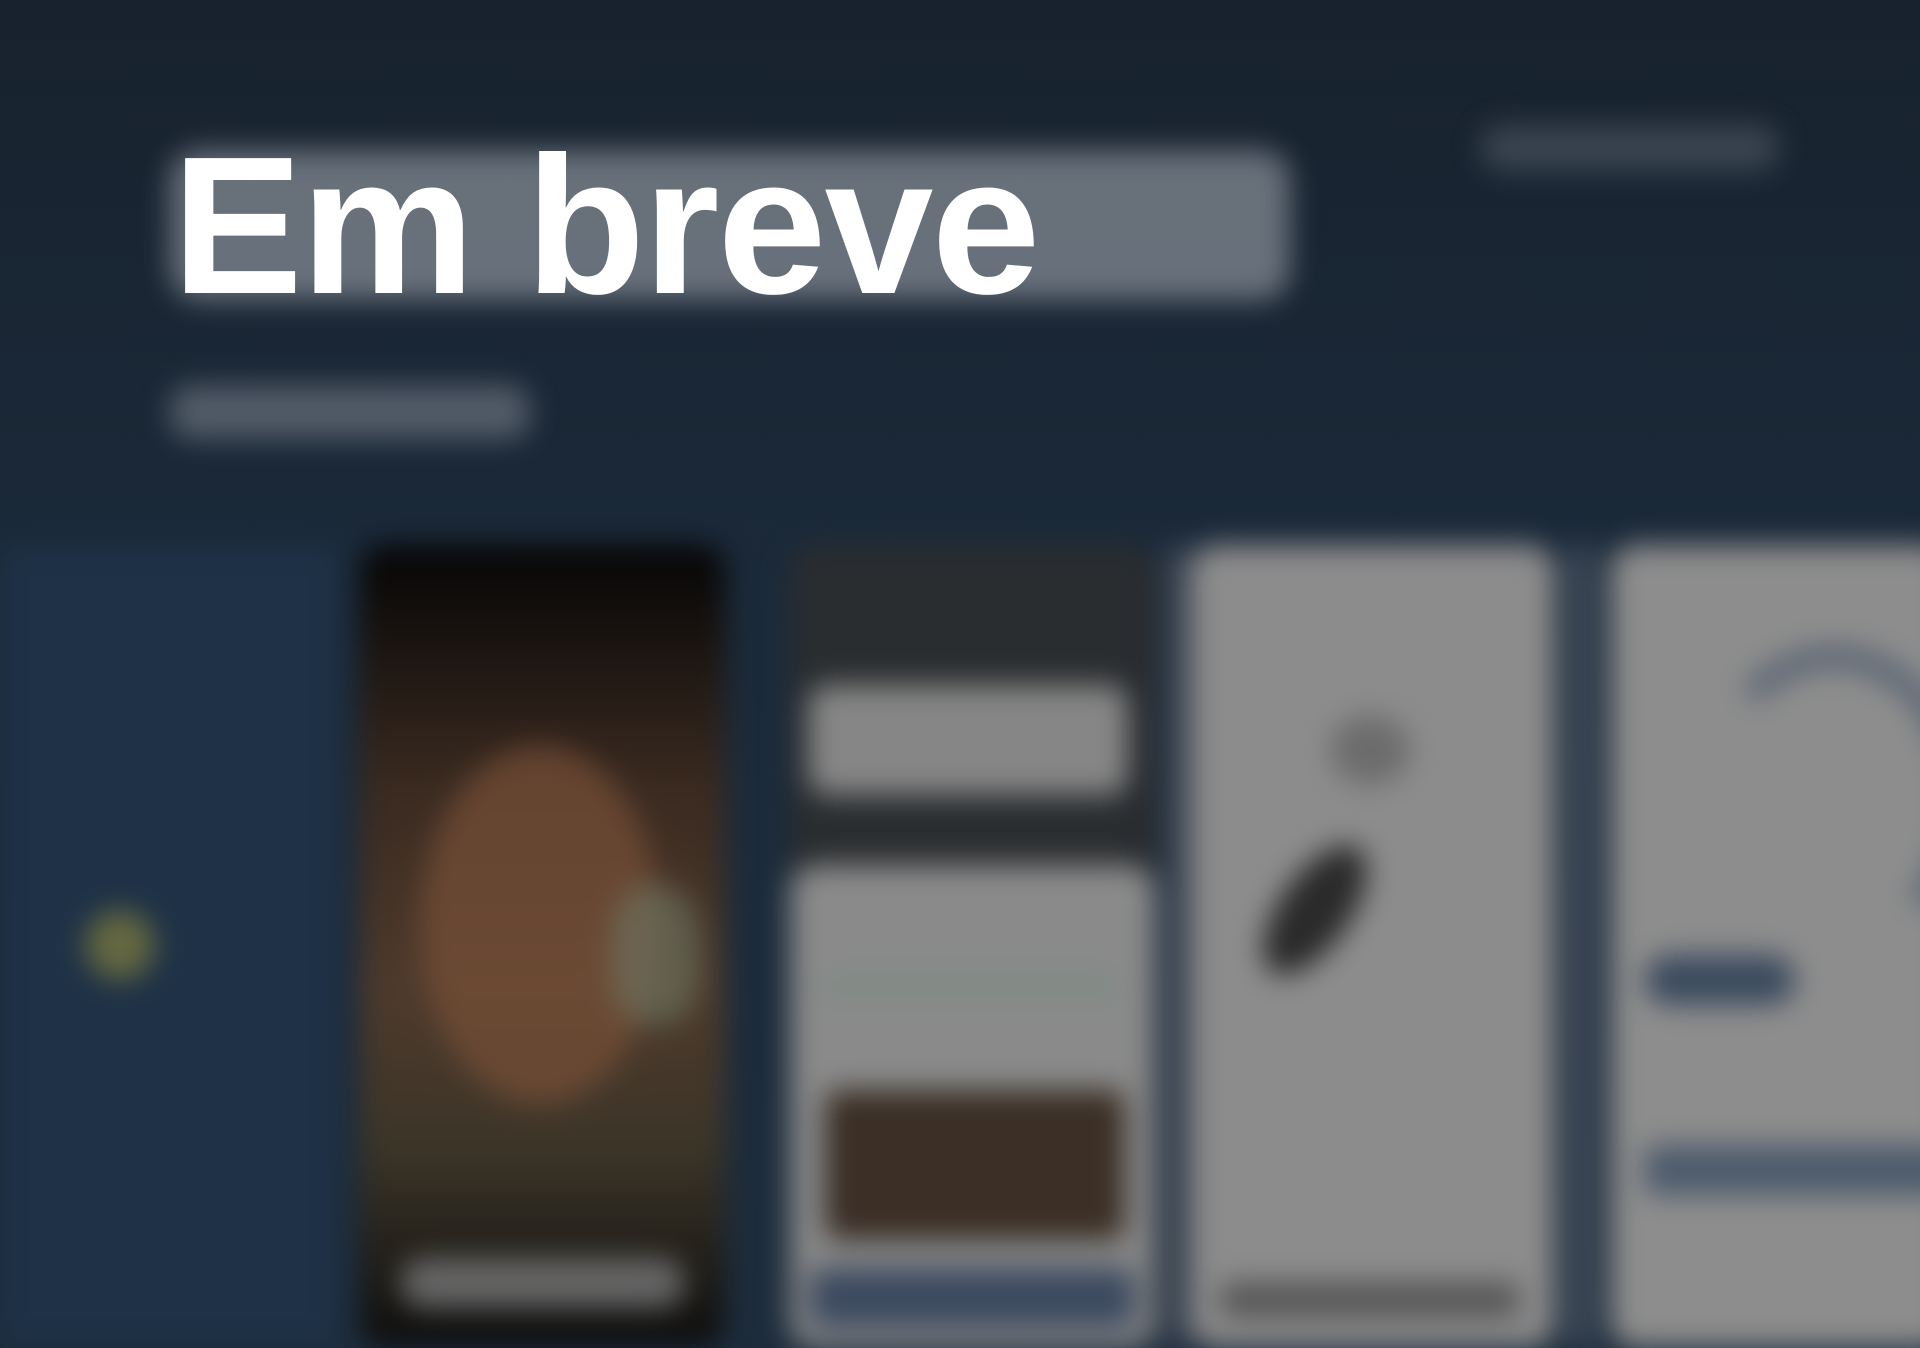  What do you see at coordinates (1630, 148) in the screenshot?
I see `blurred-button` at bounding box center [1630, 148].